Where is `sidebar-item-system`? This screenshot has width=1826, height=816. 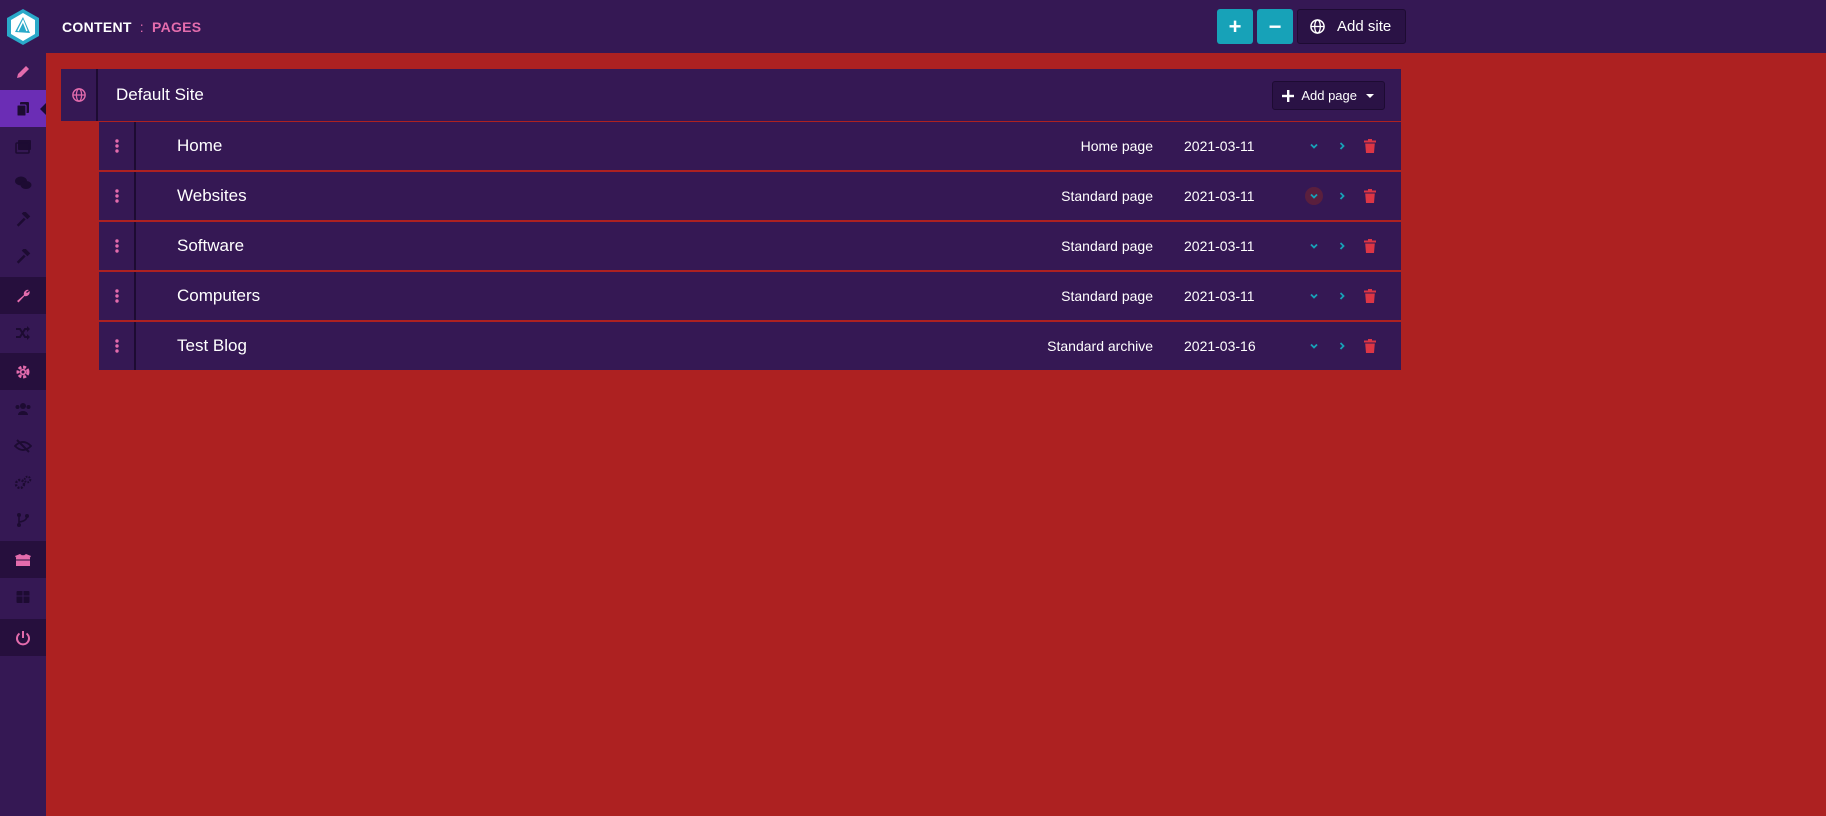 sidebar-item-system is located at coordinates (23, 371).